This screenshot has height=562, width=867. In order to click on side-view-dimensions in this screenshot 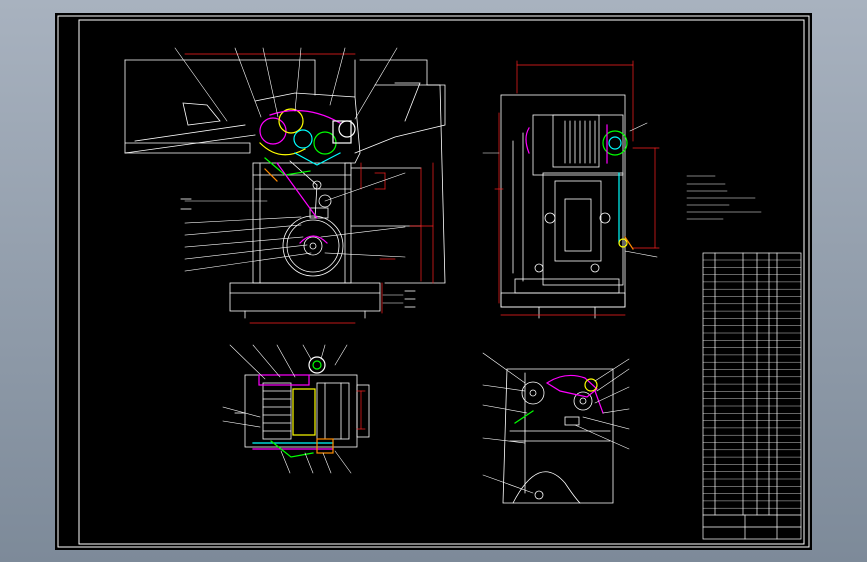, I will do `click(577, 188)`.